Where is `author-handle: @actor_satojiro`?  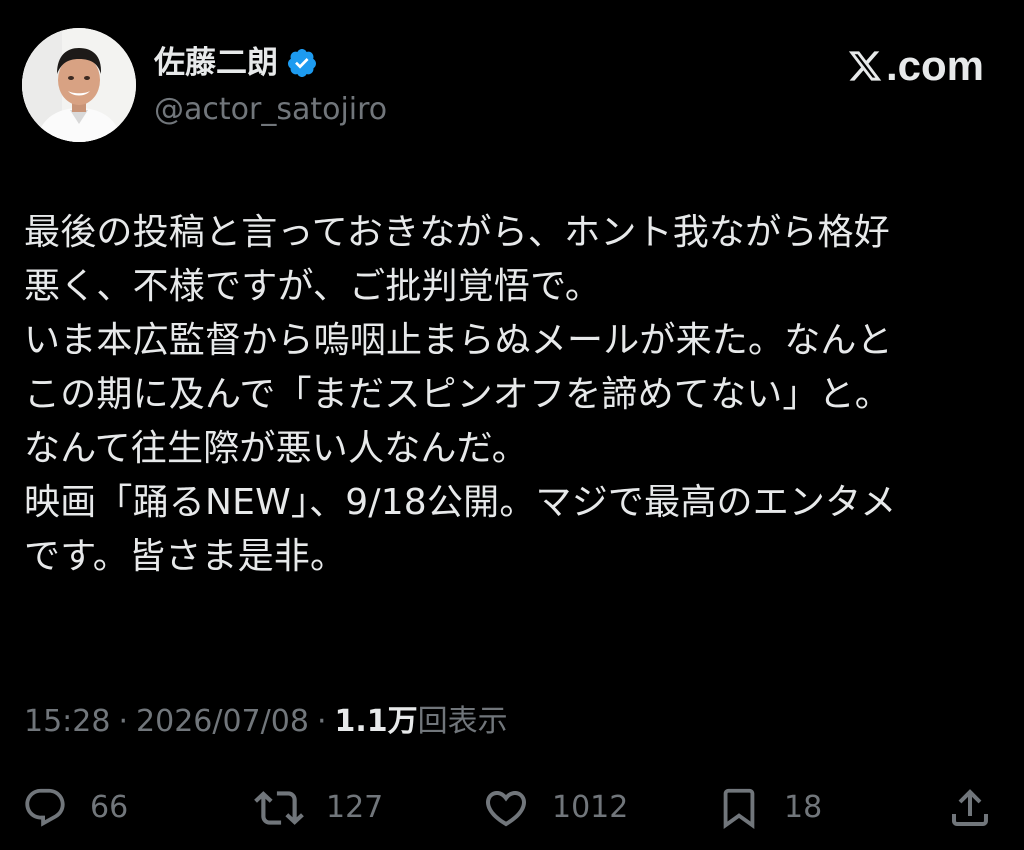
author-handle: @actor_satojiro is located at coordinates (270, 110).